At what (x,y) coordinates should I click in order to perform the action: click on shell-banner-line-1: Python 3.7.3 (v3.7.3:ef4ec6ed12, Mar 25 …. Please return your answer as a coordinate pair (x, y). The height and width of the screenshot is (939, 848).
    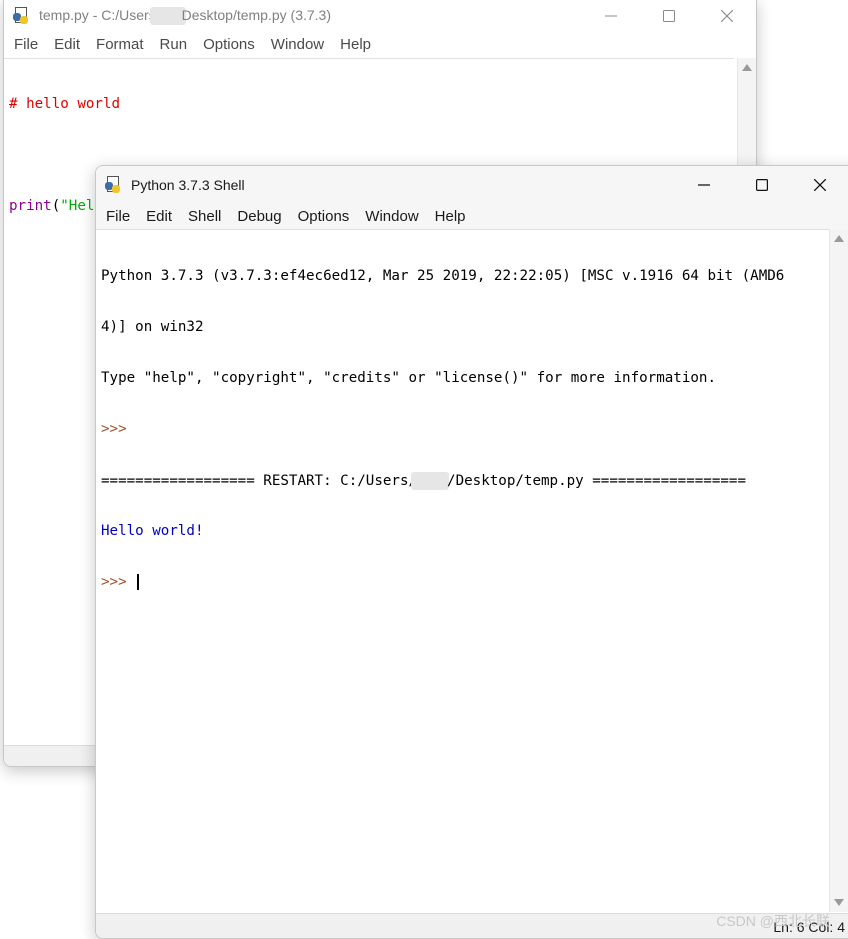
    Looking at the image, I should click on (443, 276).